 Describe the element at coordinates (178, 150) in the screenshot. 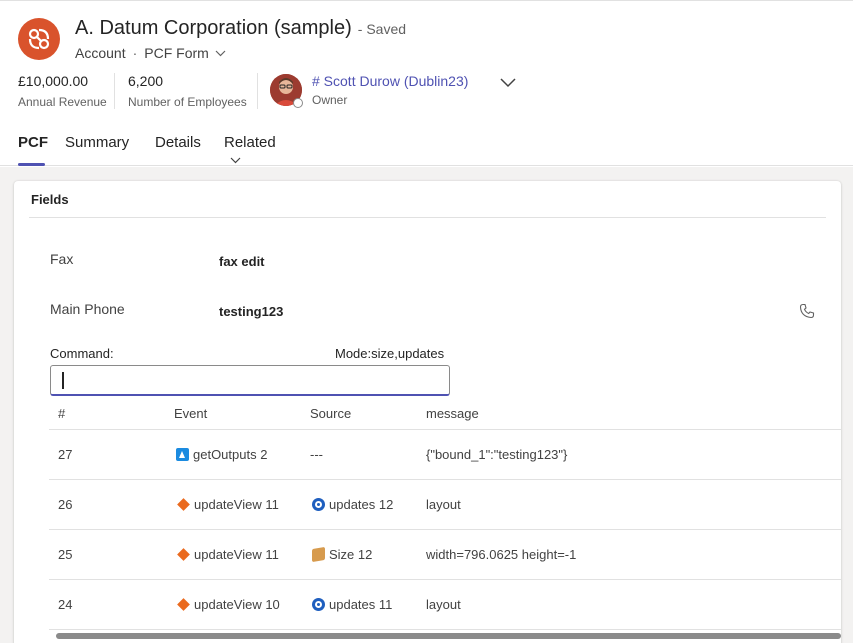

I see `tab-details: Details` at that location.